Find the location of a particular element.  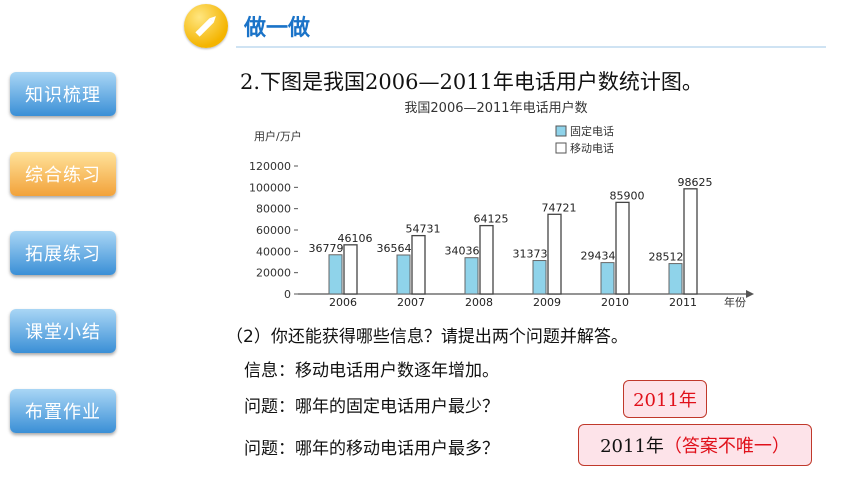

x-axis-label: 年份 is located at coordinates (735, 302).